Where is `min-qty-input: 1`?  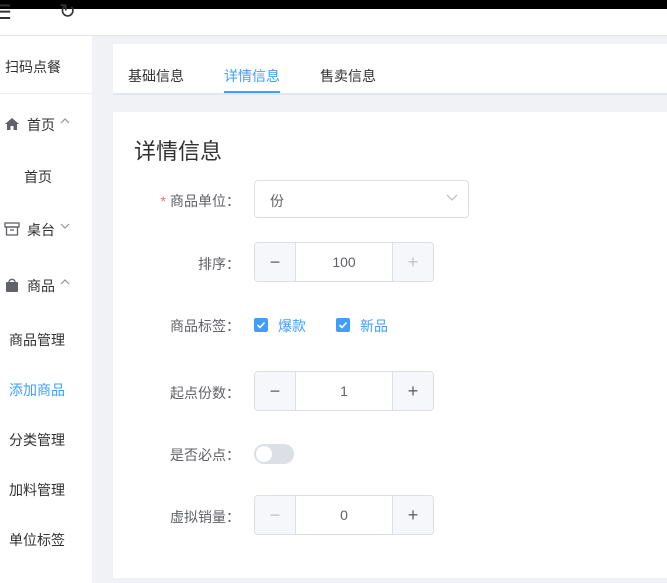
min-qty-input: 1 is located at coordinates (344, 391).